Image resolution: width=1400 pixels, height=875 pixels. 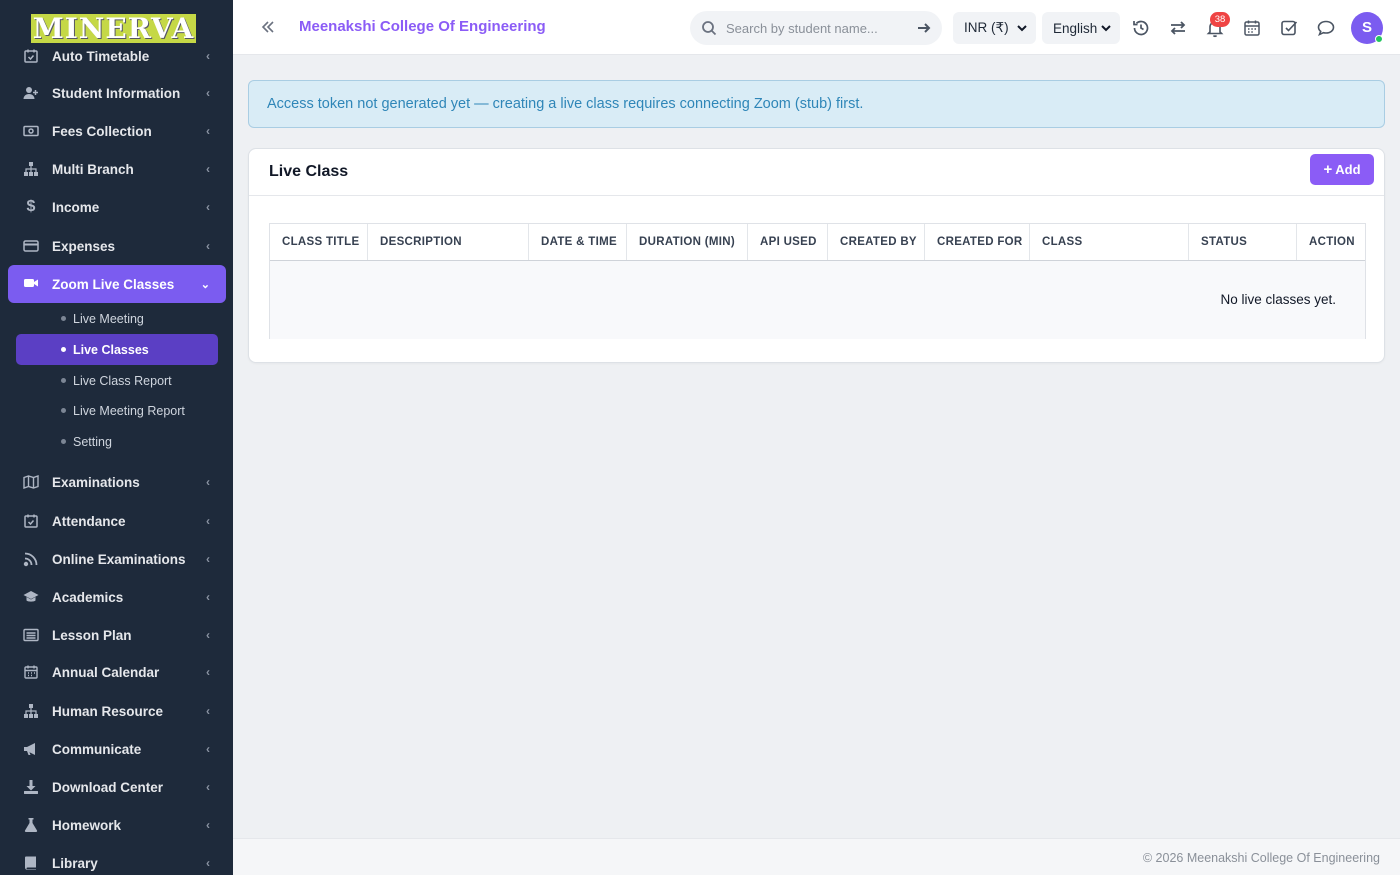 I want to click on student-search, so click(x=816, y=28).